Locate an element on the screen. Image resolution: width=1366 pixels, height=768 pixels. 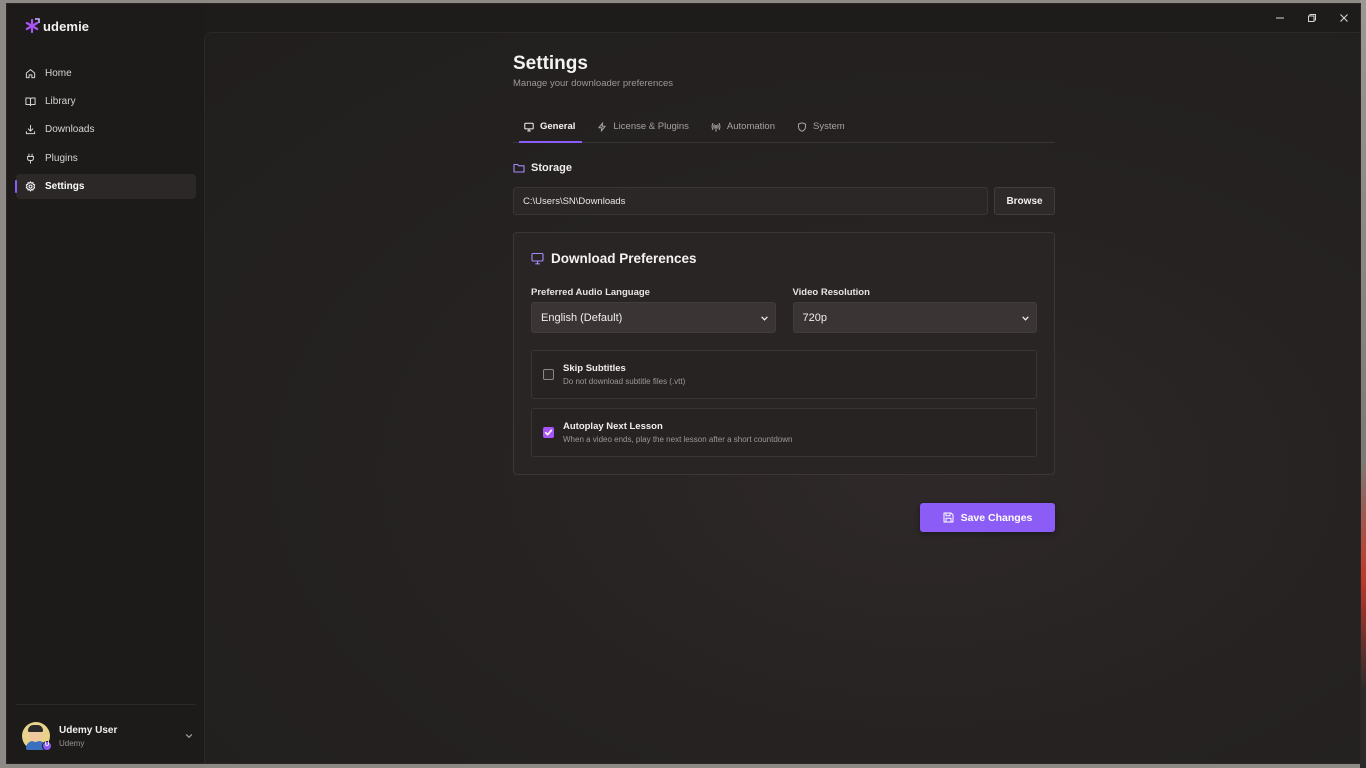
tab-general: General is located at coordinates (549, 127).